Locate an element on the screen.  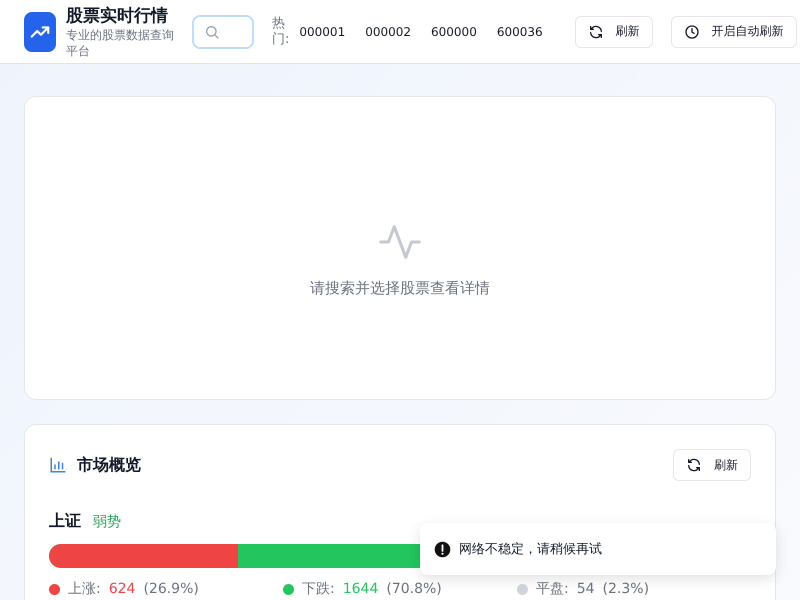
search-icon is located at coordinates (212, 32).